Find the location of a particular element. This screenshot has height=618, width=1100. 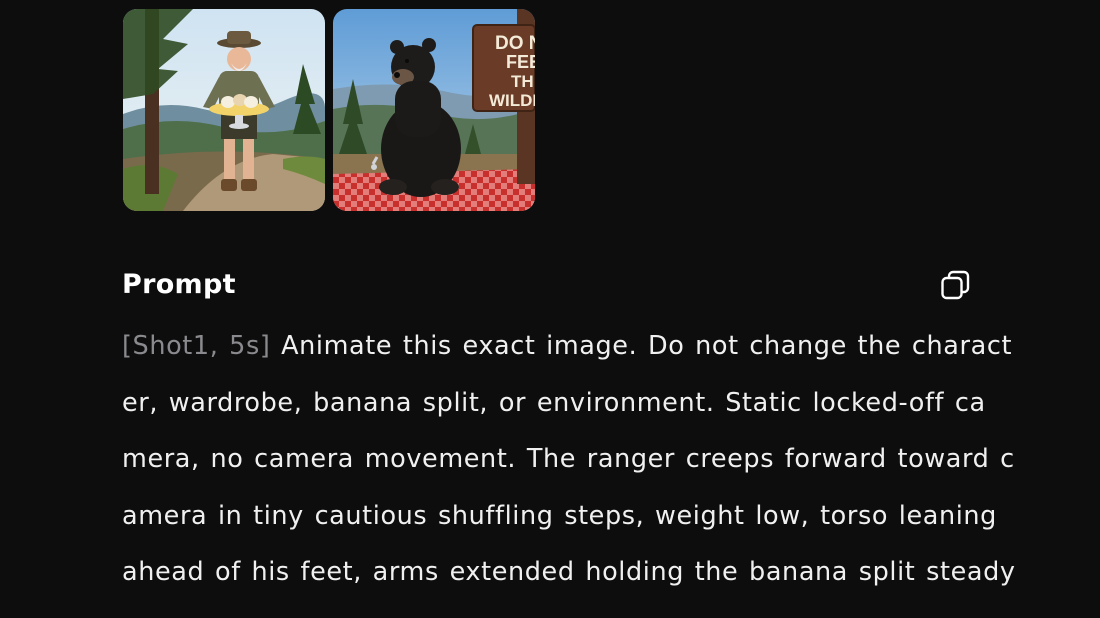

ranger-thumbnail is located at coordinates (224, 110).